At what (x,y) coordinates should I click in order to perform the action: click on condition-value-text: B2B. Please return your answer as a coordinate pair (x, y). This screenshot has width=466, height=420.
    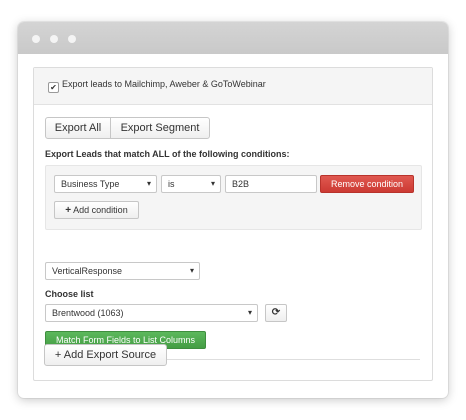
    Looking at the image, I should click on (241, 184).